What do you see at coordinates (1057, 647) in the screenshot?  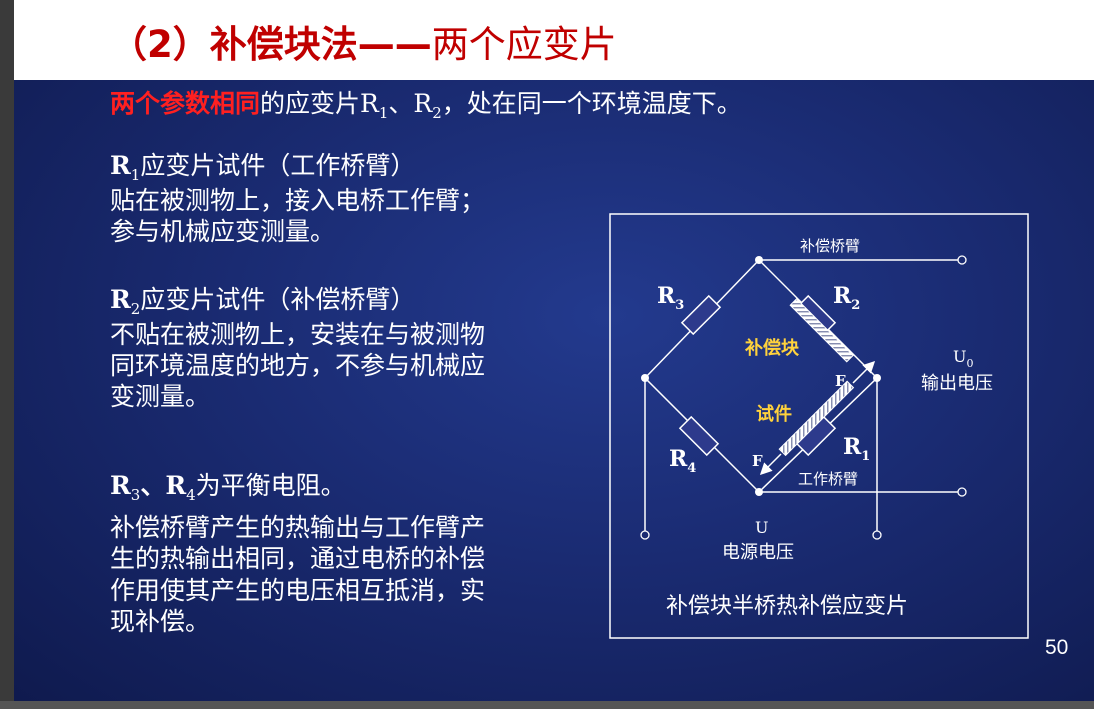 I see `page-number: 50` at bounding box center [1057, 647].